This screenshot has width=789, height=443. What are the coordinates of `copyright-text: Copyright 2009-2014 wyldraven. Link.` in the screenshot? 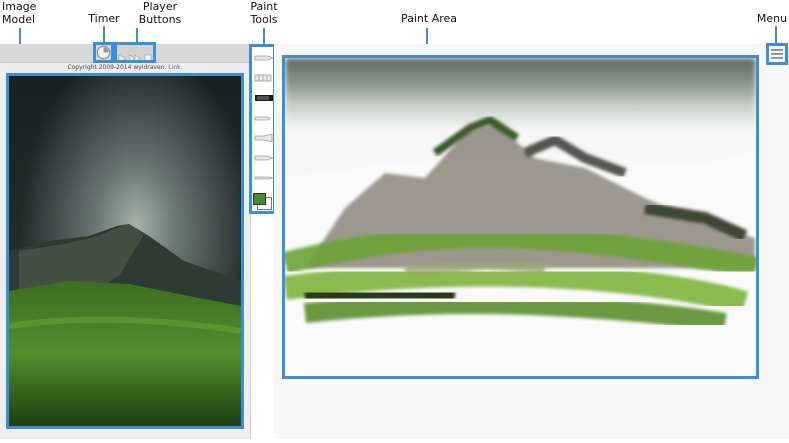 It's located at (125, 67).